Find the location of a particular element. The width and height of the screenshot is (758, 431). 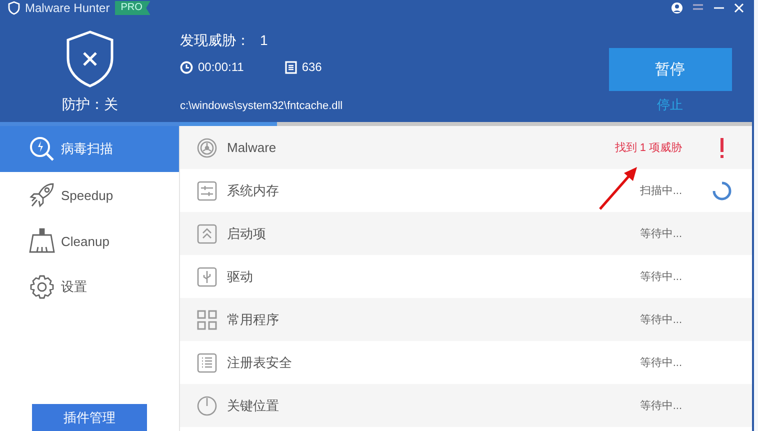

chevrons-up-icon is located at coordinates (207, 234).